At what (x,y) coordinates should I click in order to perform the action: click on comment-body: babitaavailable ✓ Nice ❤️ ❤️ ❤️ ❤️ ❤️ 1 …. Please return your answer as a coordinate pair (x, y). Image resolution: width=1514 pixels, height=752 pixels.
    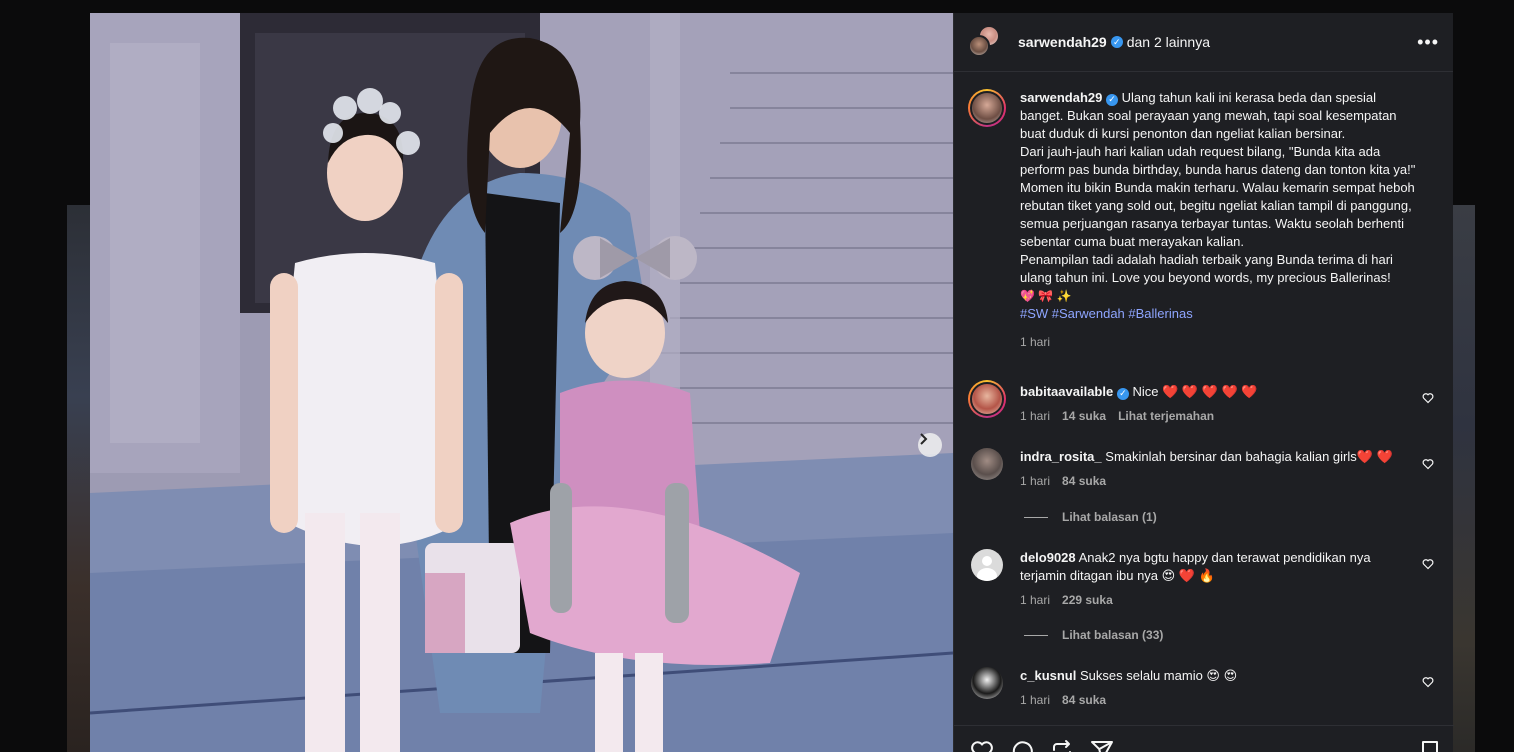
    Looking at the image, I should click on (1218, 404).